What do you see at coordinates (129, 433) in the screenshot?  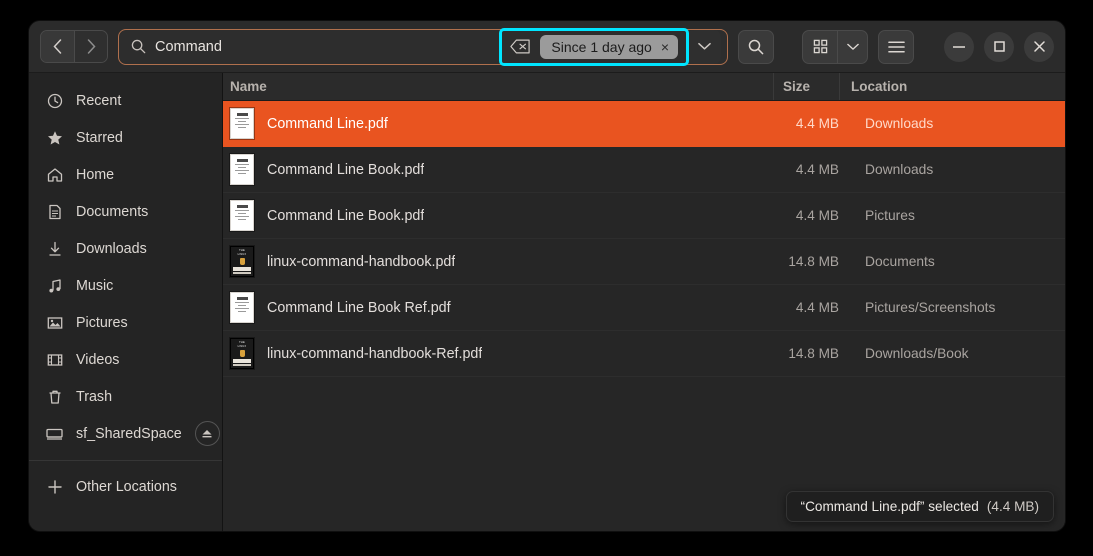 I see `sidebar-item-label: sf_SharedSpace` at bounding box center [129, 433].